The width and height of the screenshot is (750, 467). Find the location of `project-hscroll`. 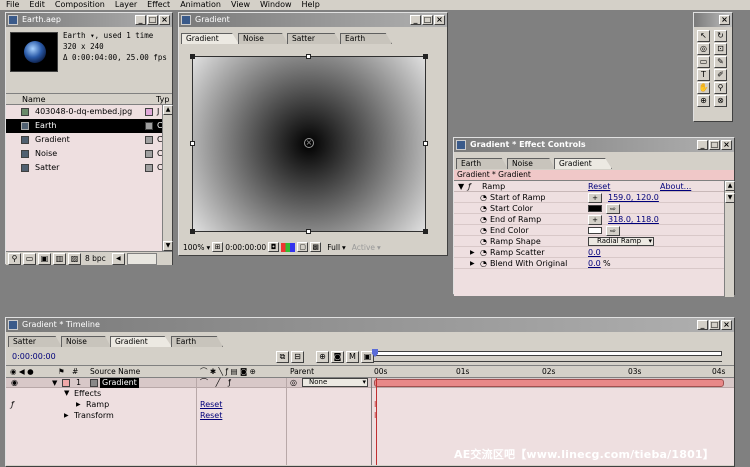

project-hscroll is located at coordinates (141, 258).